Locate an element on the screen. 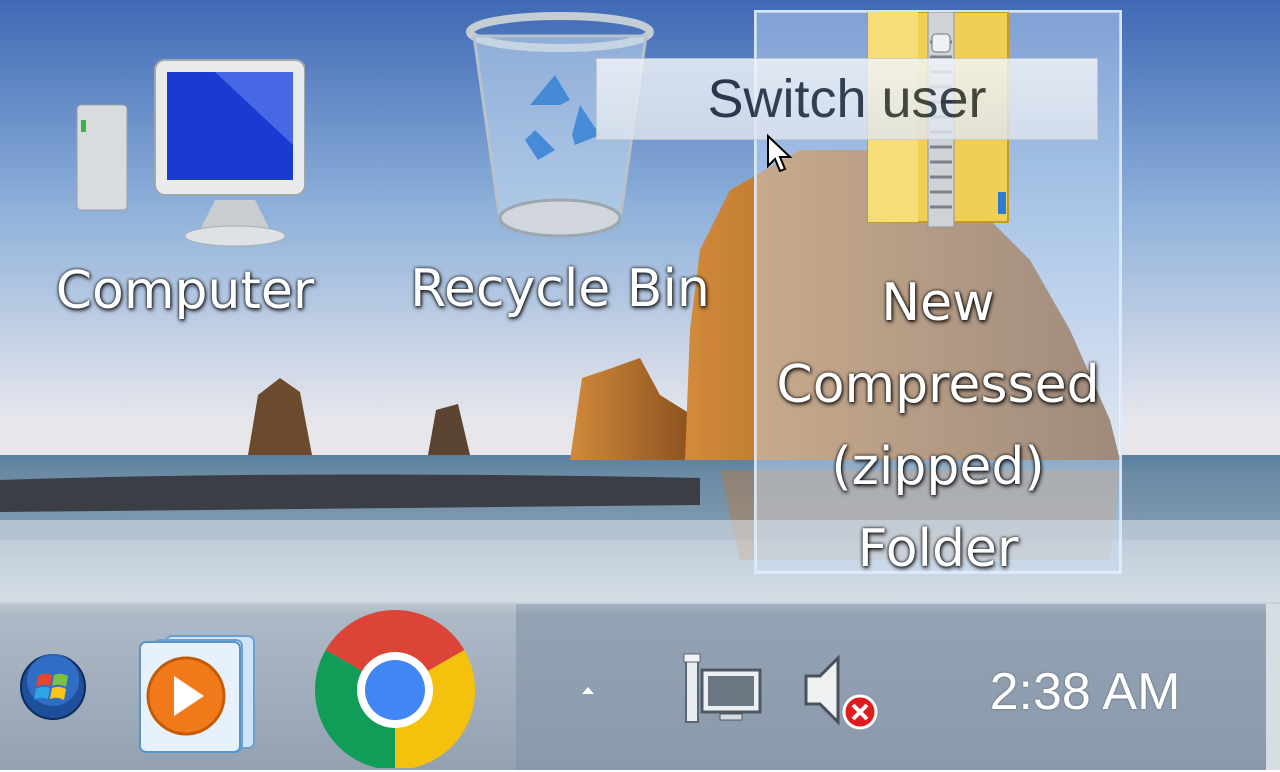  desktop-icon-label: New Compressed (zipped) Folder is located at coordinates (938, 426).